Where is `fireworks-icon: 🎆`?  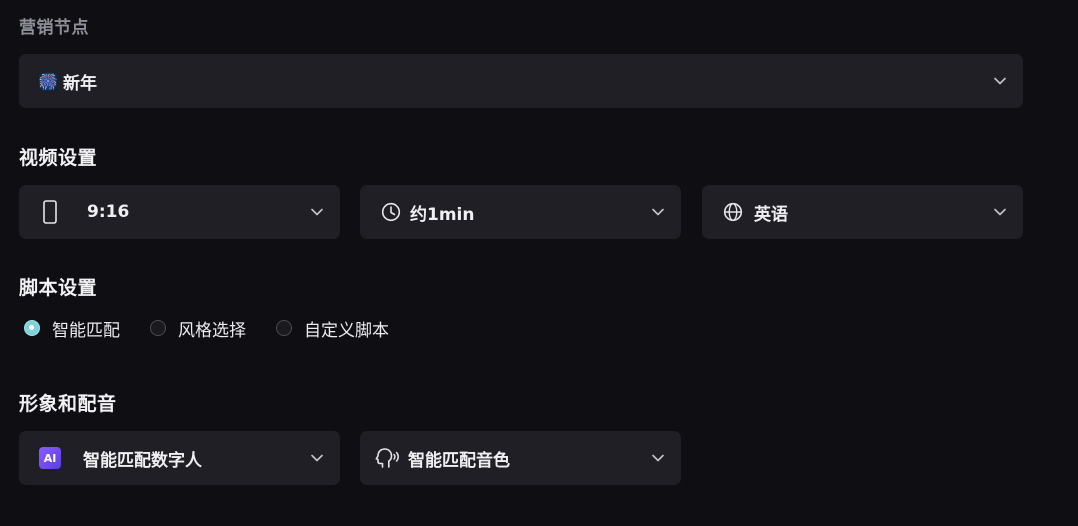 fireworks-icon: 🎆 is located at coordinates (48, 81).